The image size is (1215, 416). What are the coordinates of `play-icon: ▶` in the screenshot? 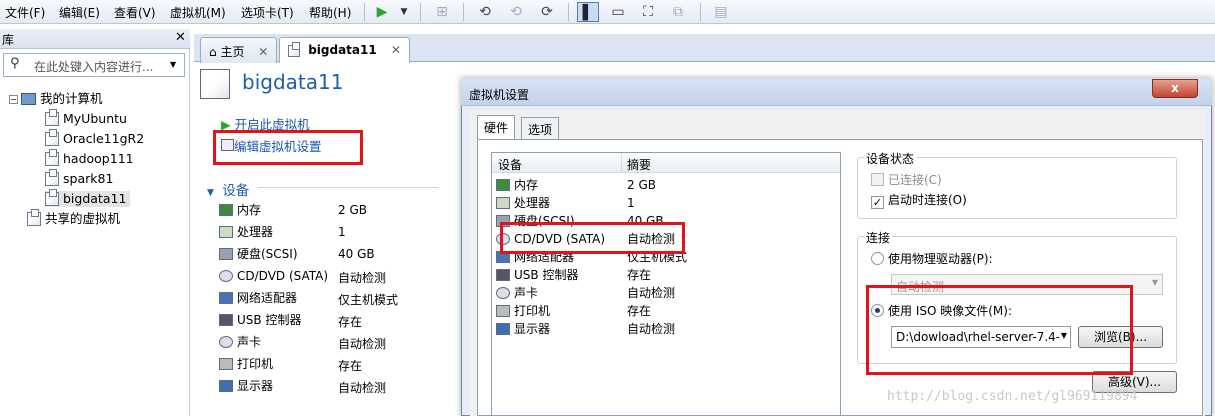 It's located at (382, 12).